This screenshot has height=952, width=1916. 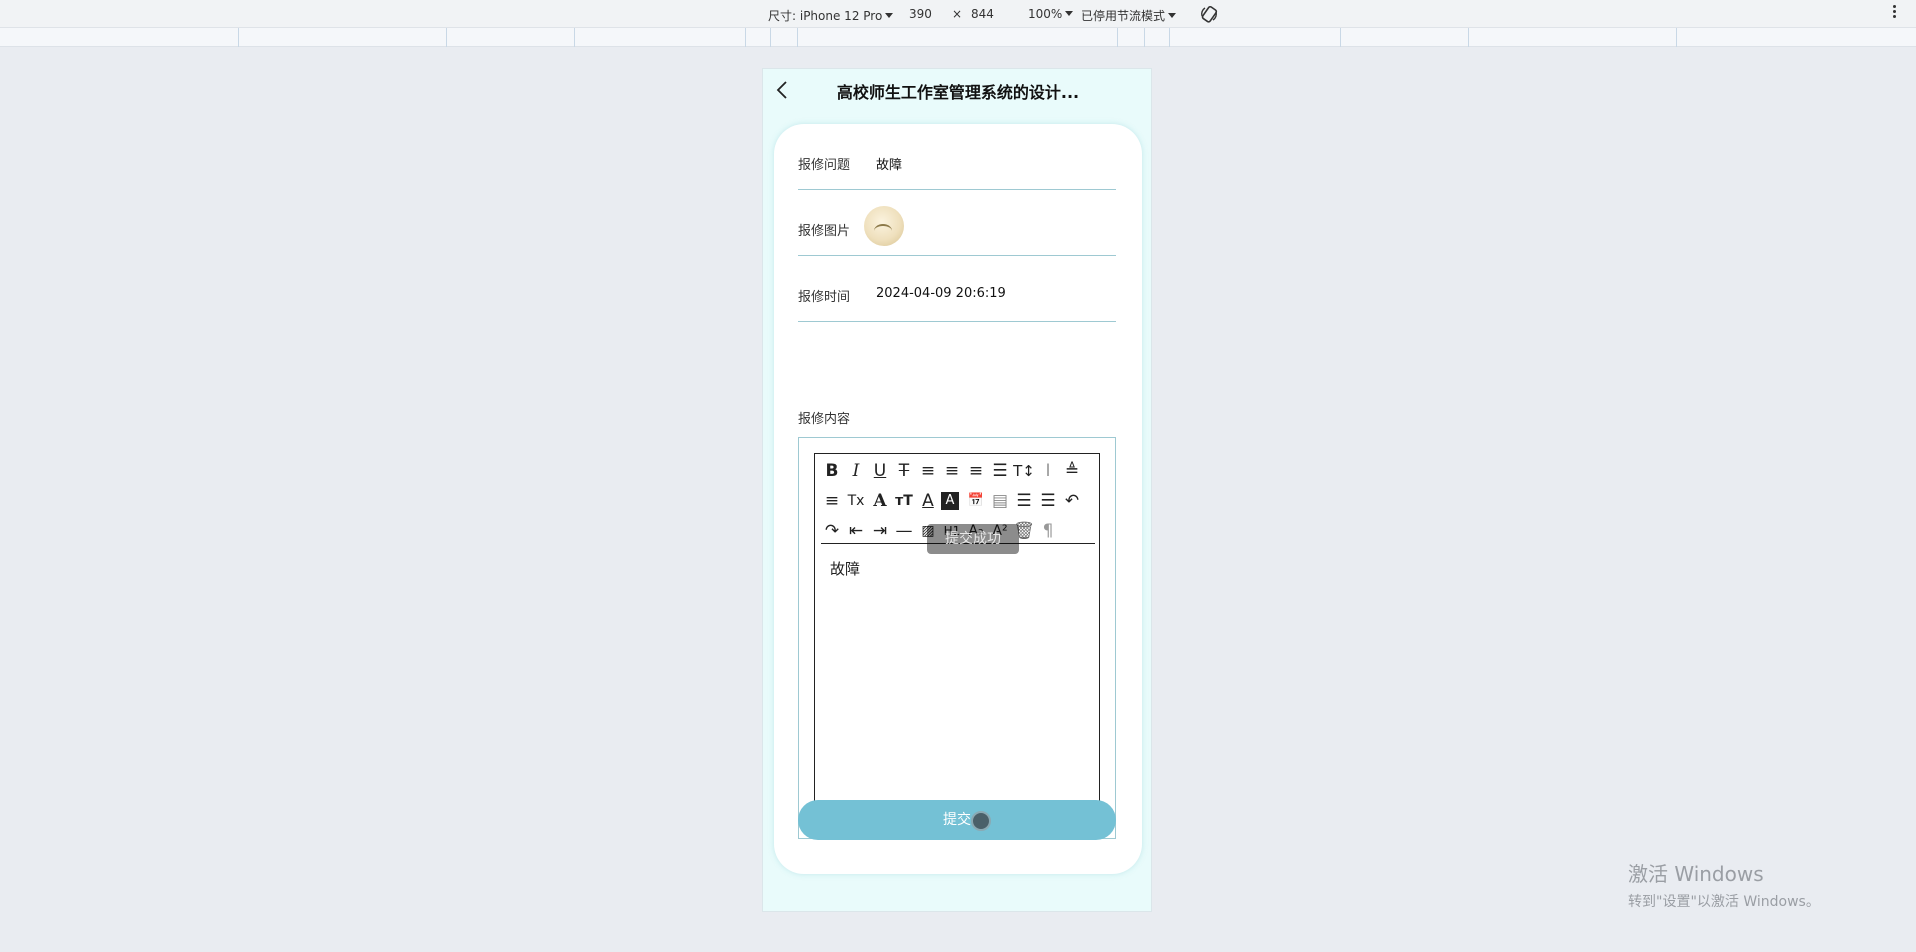 What do you see at coordinates (782, 90) in the screenshot?
I see `chevron-left-icon` at bounding box center [782, 90].